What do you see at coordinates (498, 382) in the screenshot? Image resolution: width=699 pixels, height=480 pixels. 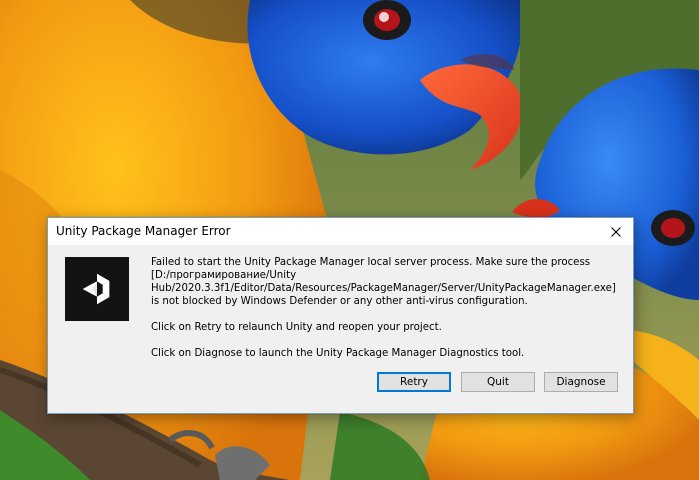 I see `quit-button: Quit` at bounding box center [498, 382].